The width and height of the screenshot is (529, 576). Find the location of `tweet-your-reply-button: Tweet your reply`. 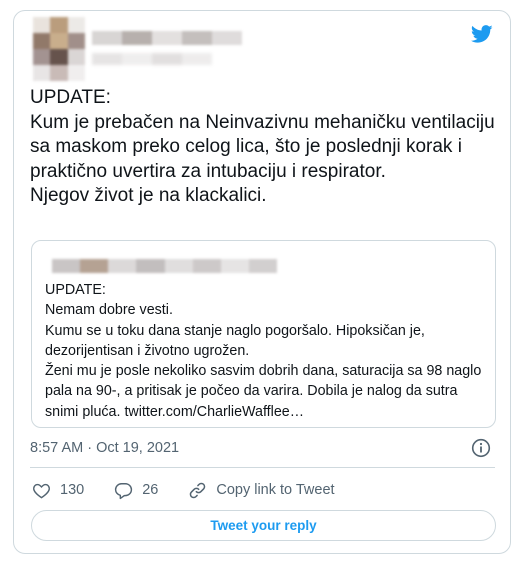

tweet-your-reply-button: Tweet your reply is located at coordinates (263, 525).